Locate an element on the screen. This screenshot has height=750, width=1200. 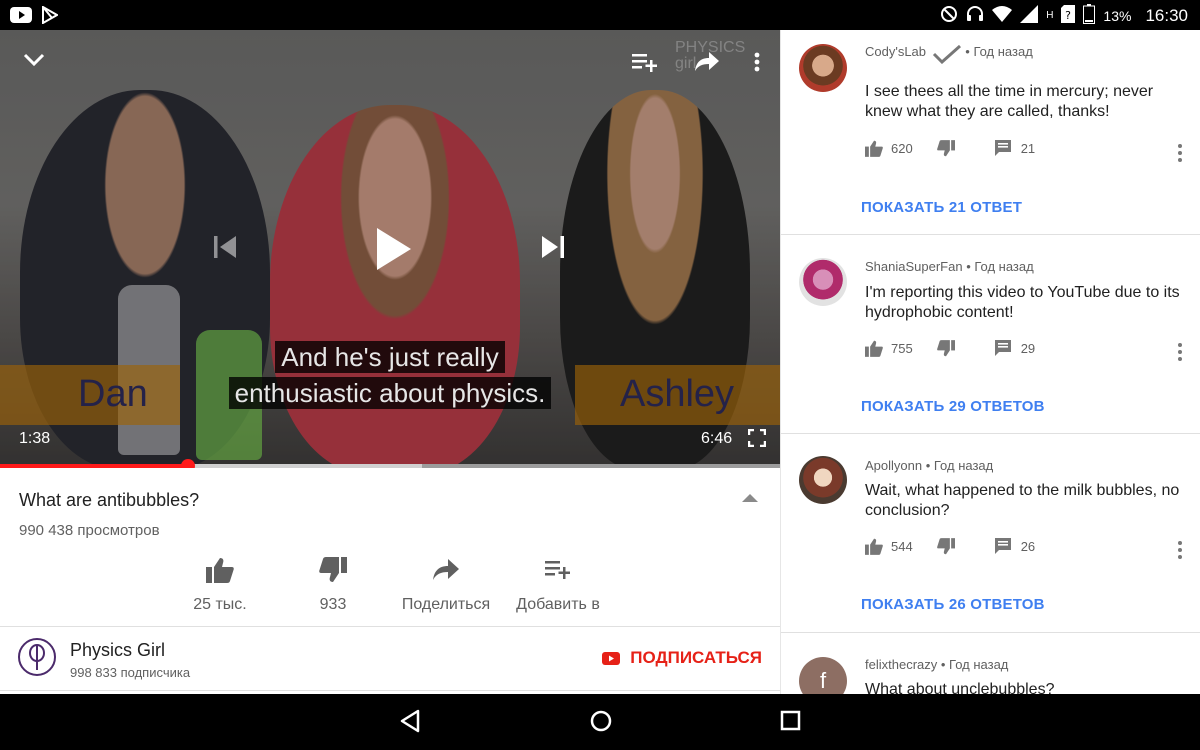
battery-icon is located at coordinates (1089, 15).